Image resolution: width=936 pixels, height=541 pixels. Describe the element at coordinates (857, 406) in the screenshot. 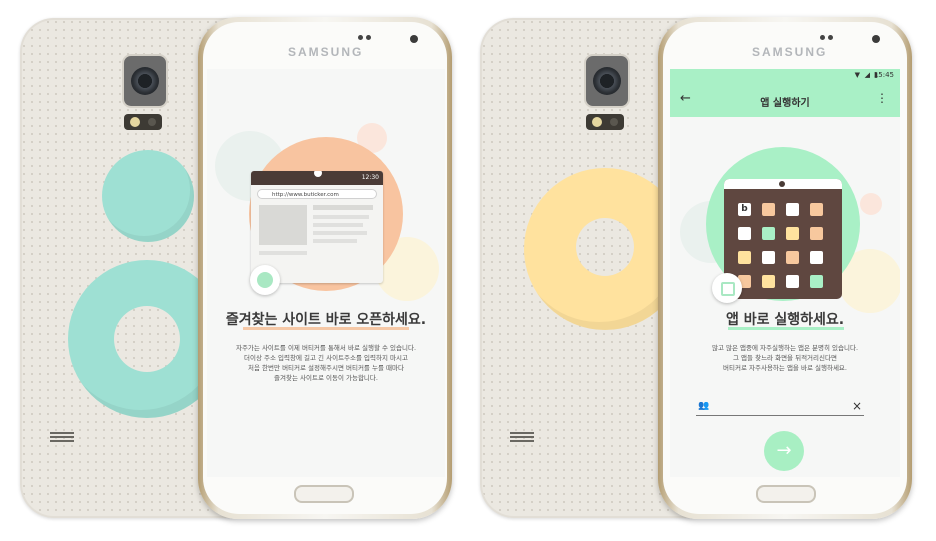

I see `clear-icon: ×` at that location.